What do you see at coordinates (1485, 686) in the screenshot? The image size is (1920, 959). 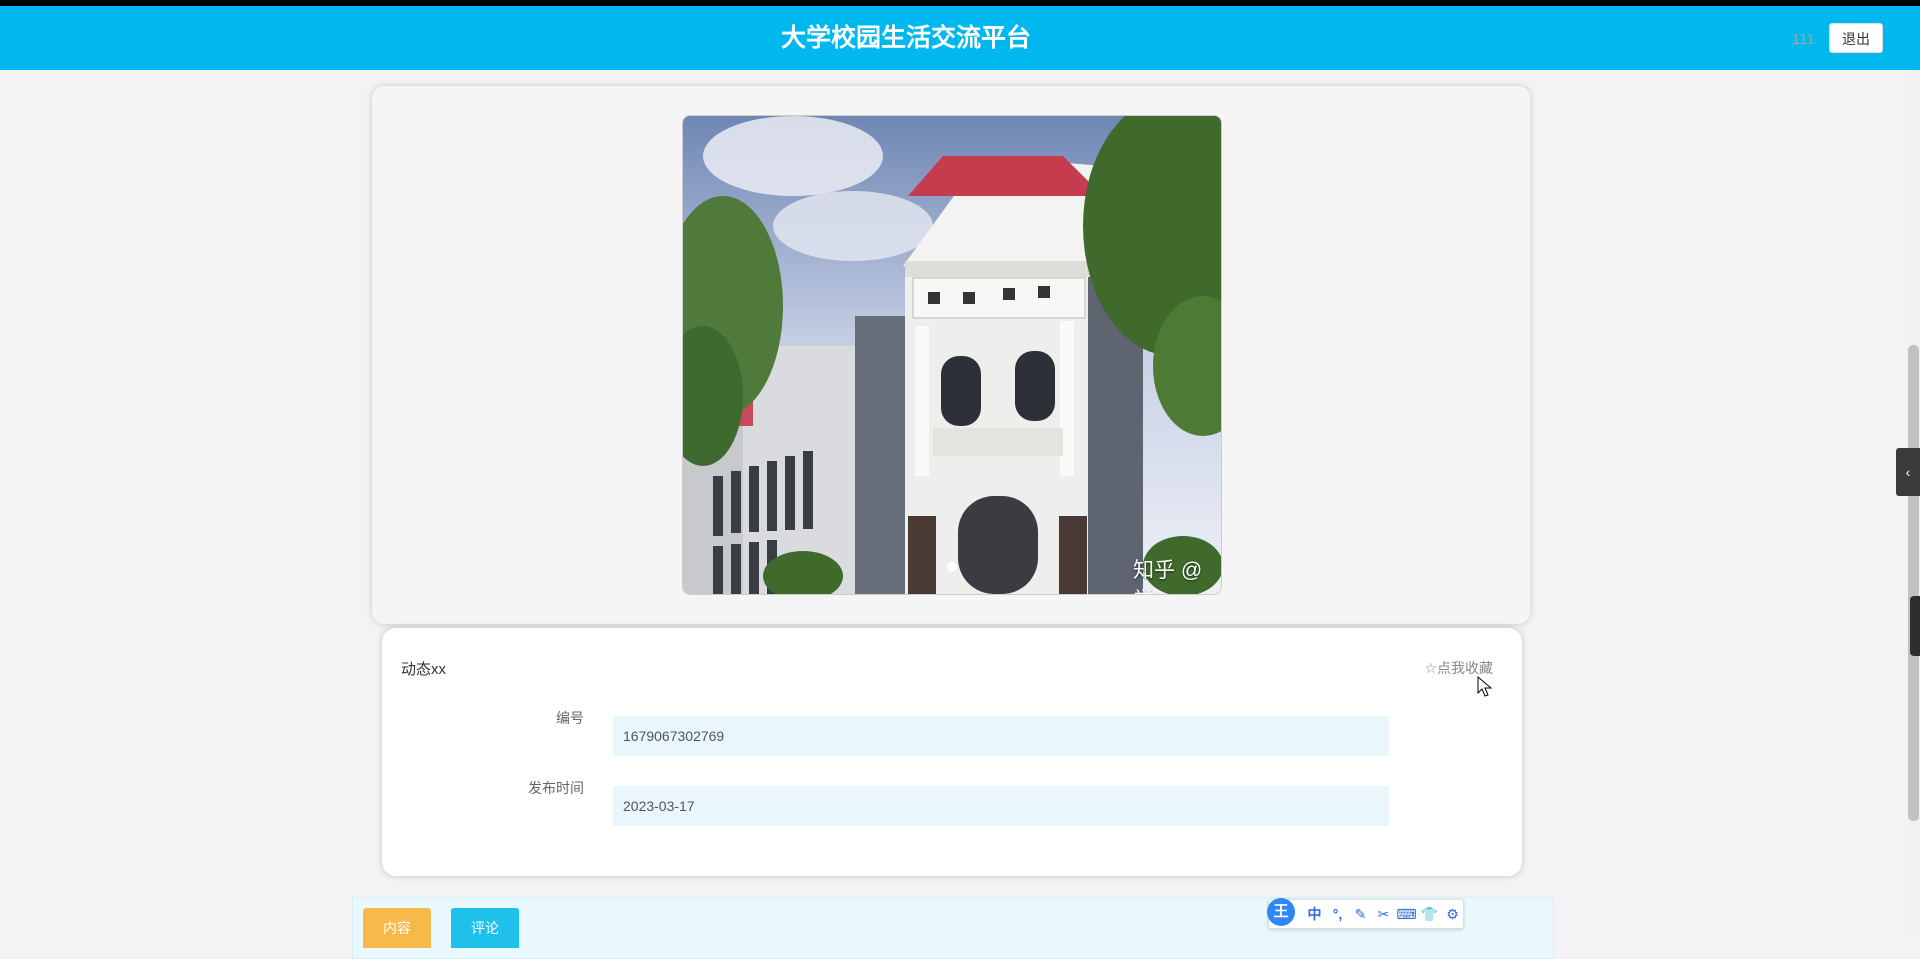 I see `mouse-cursor-icon` at bounding box center [1485, 686].